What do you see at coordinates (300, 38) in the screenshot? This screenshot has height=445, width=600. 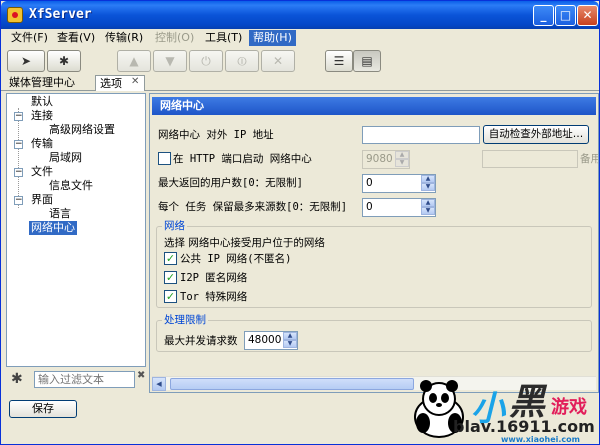 I see `menu-bar: 文件(F) 查看(V) 传输(R) 控制(O) 工具(T) 帮助(H)` at bounding box center [300, 38].